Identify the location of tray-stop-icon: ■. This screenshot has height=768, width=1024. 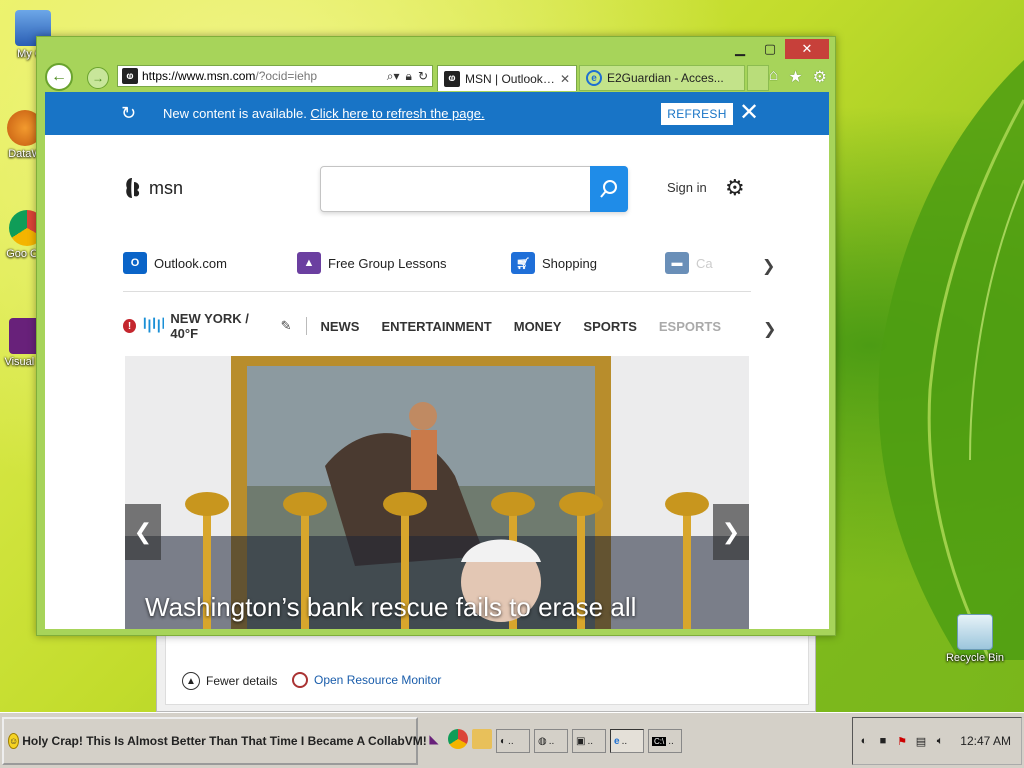
(883, 741).